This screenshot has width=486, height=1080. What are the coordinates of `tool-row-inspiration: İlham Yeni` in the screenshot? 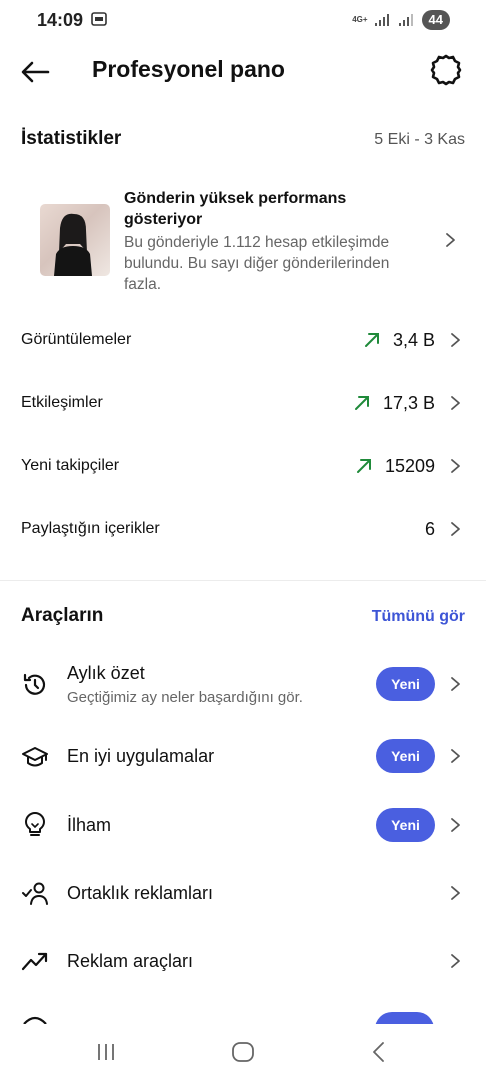 It's located at (243, 824).